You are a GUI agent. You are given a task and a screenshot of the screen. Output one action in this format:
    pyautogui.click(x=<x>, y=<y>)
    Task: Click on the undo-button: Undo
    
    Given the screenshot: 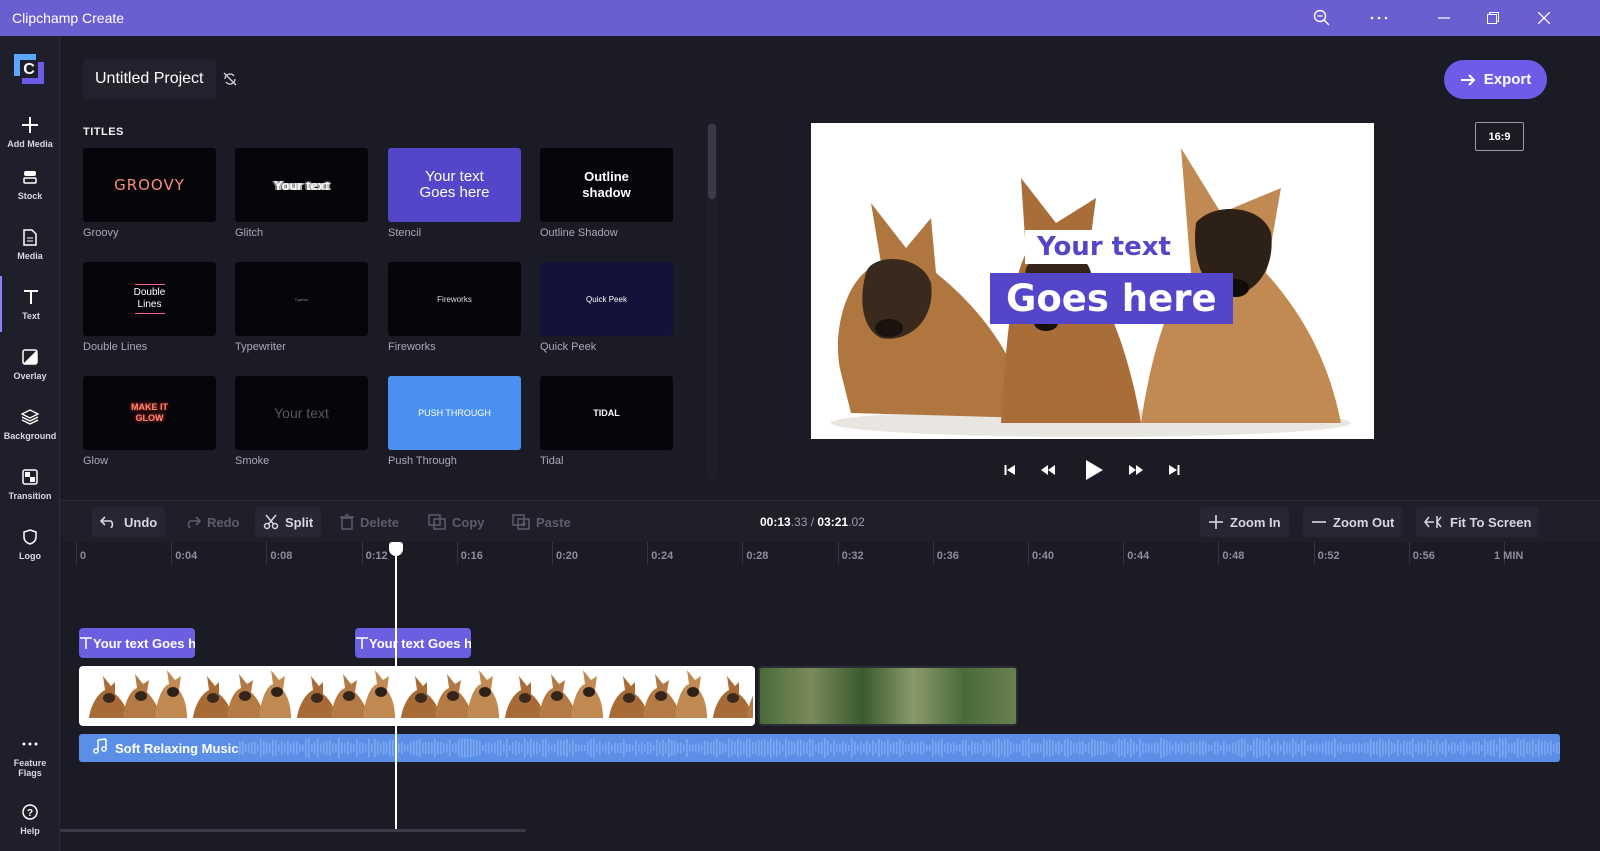 What is the action you would take?
    pyautogui.click(x=129, y=522)
    